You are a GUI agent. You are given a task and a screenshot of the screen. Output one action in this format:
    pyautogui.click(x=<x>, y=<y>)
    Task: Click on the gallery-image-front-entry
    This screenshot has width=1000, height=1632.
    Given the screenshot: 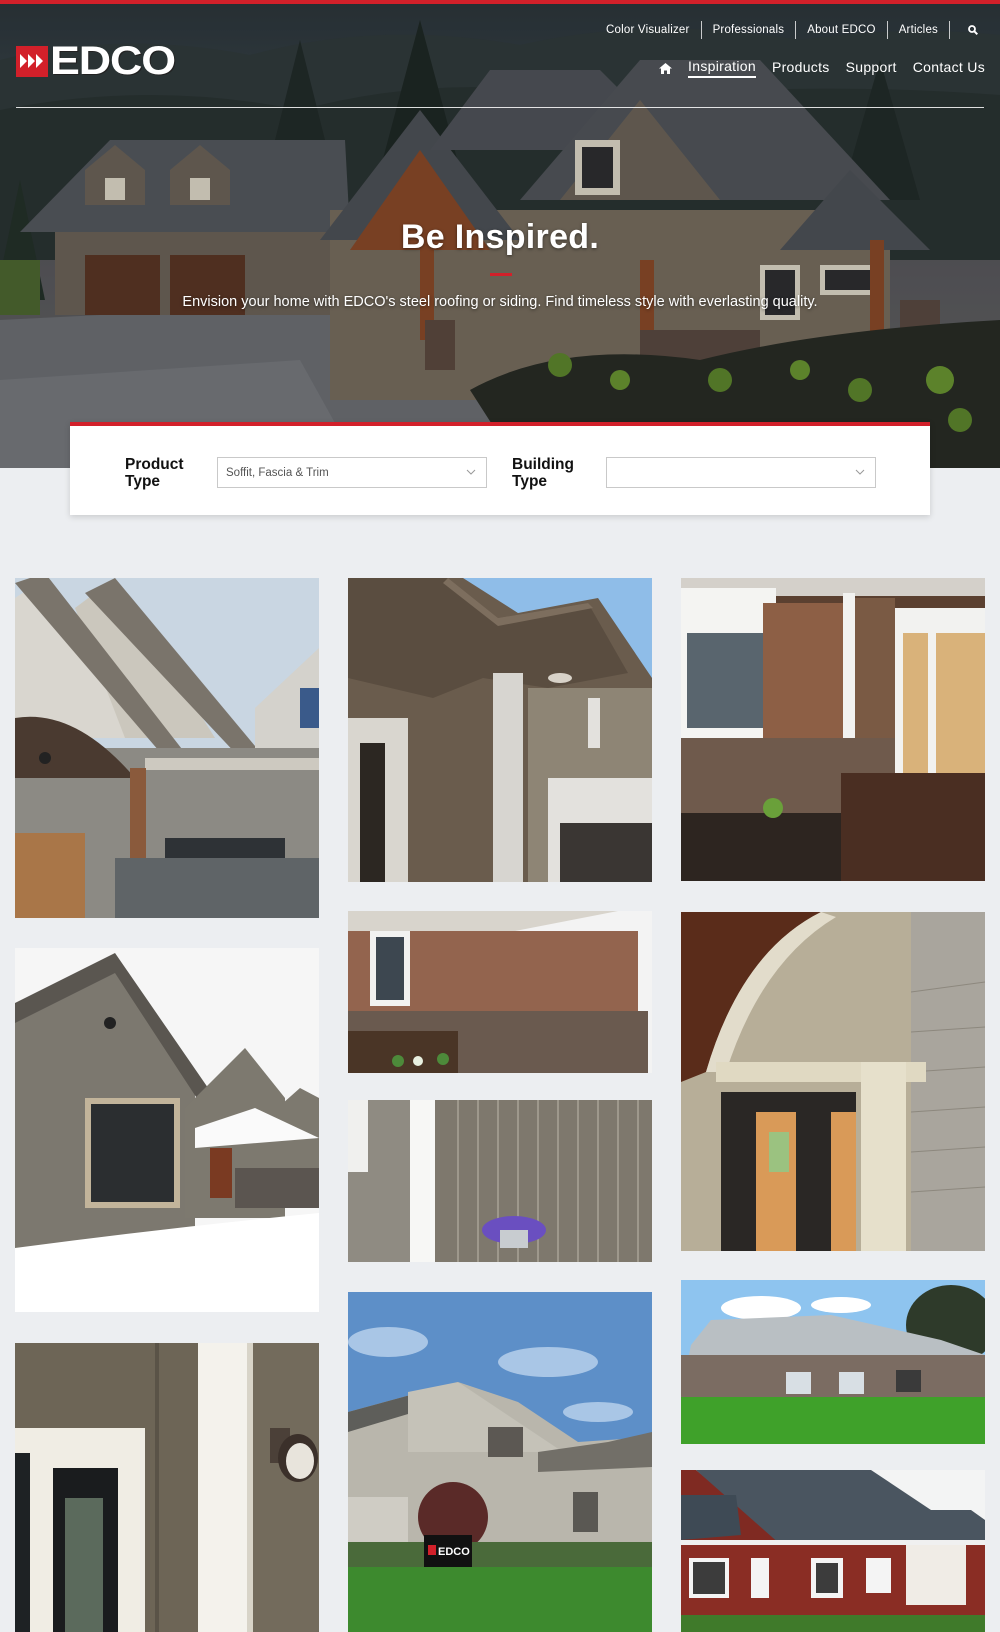 What is the action you would take?
    pyautogui.click(x=167, y=1487)
    